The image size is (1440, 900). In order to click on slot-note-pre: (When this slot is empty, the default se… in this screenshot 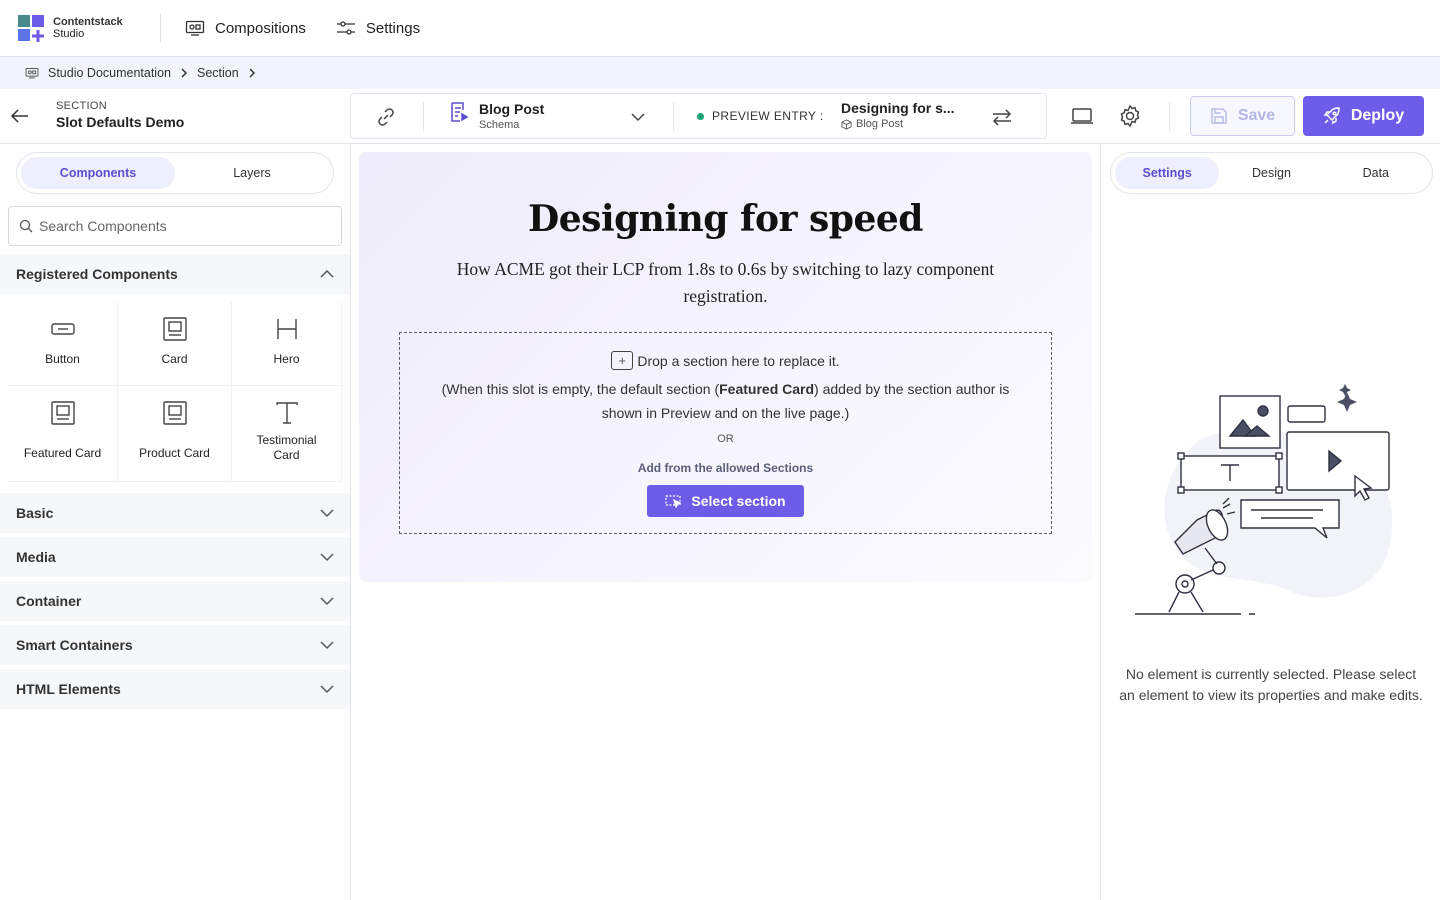, I will do `click(580, 389)`.